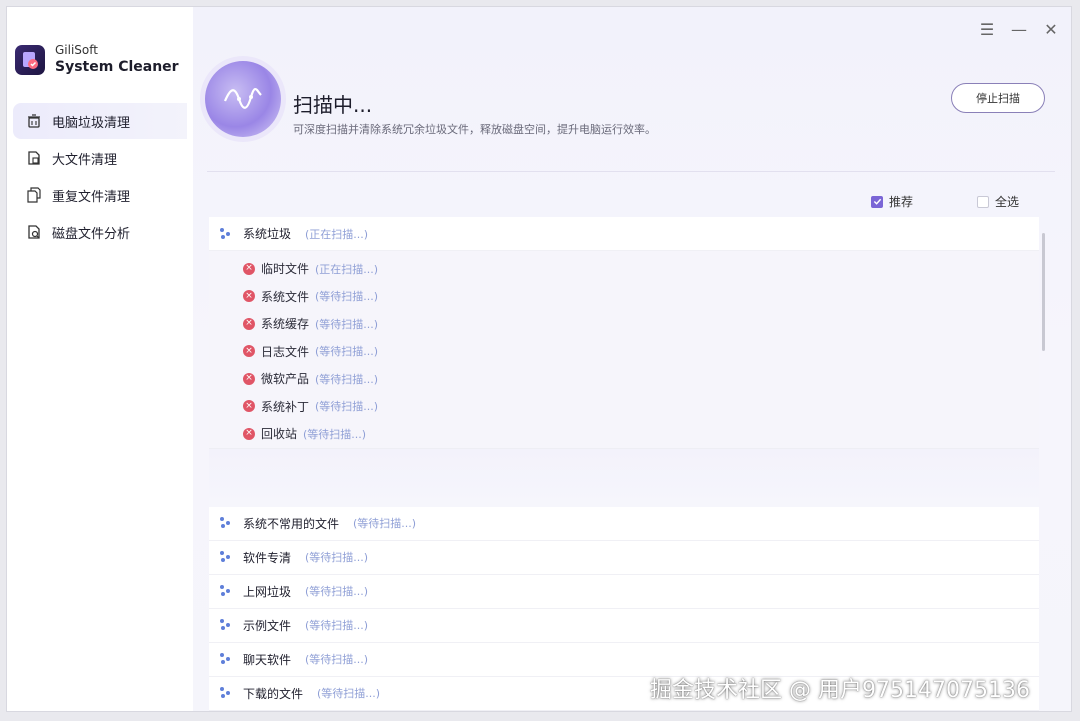 The height and width of the screenshot is (721, 1080). Describe the element at coordinates (285, 269) in the screenshot. I see `item-label: 临时文件` at that location.